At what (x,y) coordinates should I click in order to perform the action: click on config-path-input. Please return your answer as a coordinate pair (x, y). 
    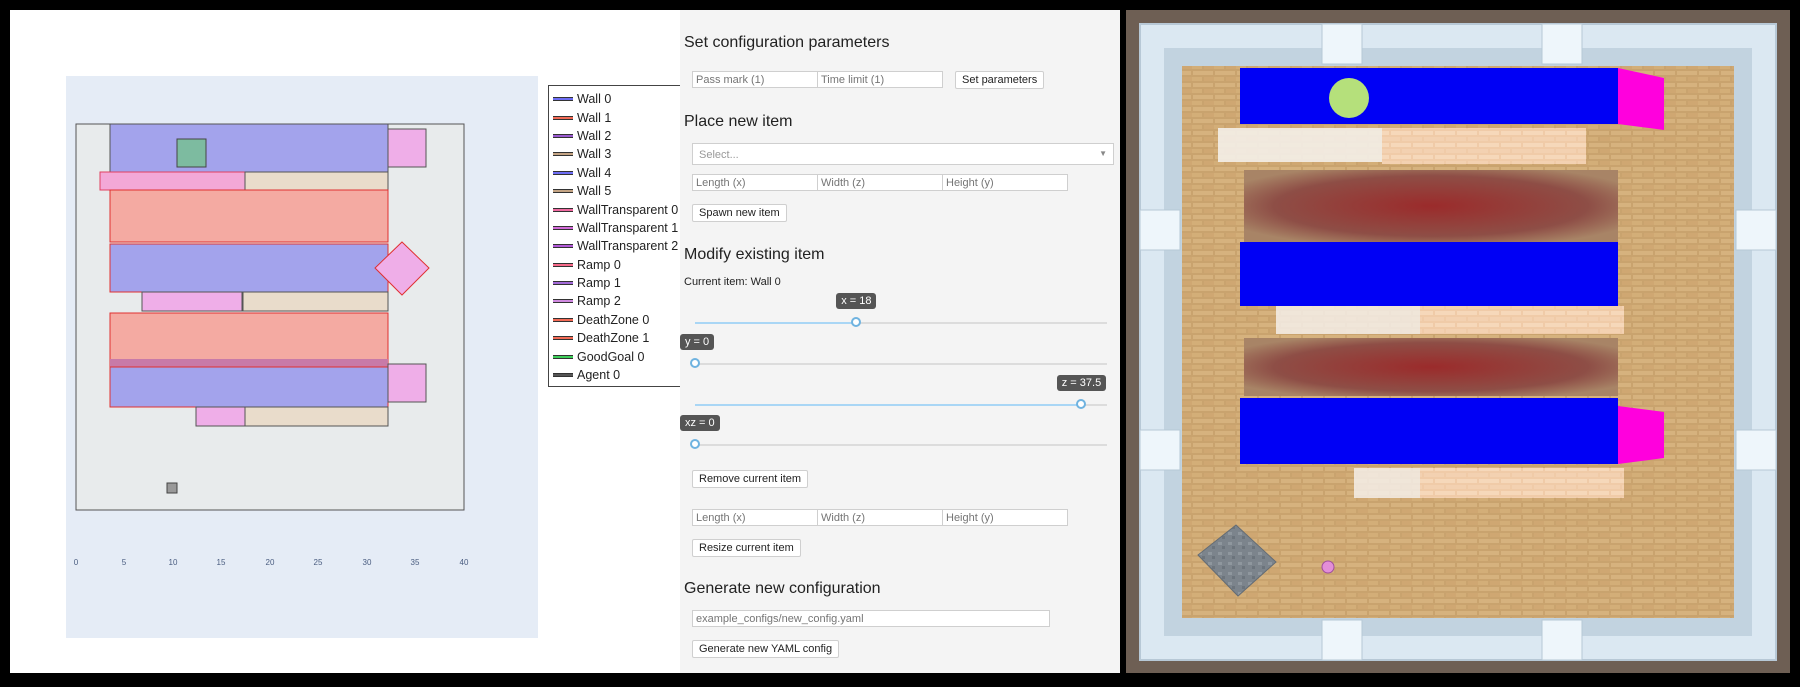
    Looking at the image, I should click on (871, 618).